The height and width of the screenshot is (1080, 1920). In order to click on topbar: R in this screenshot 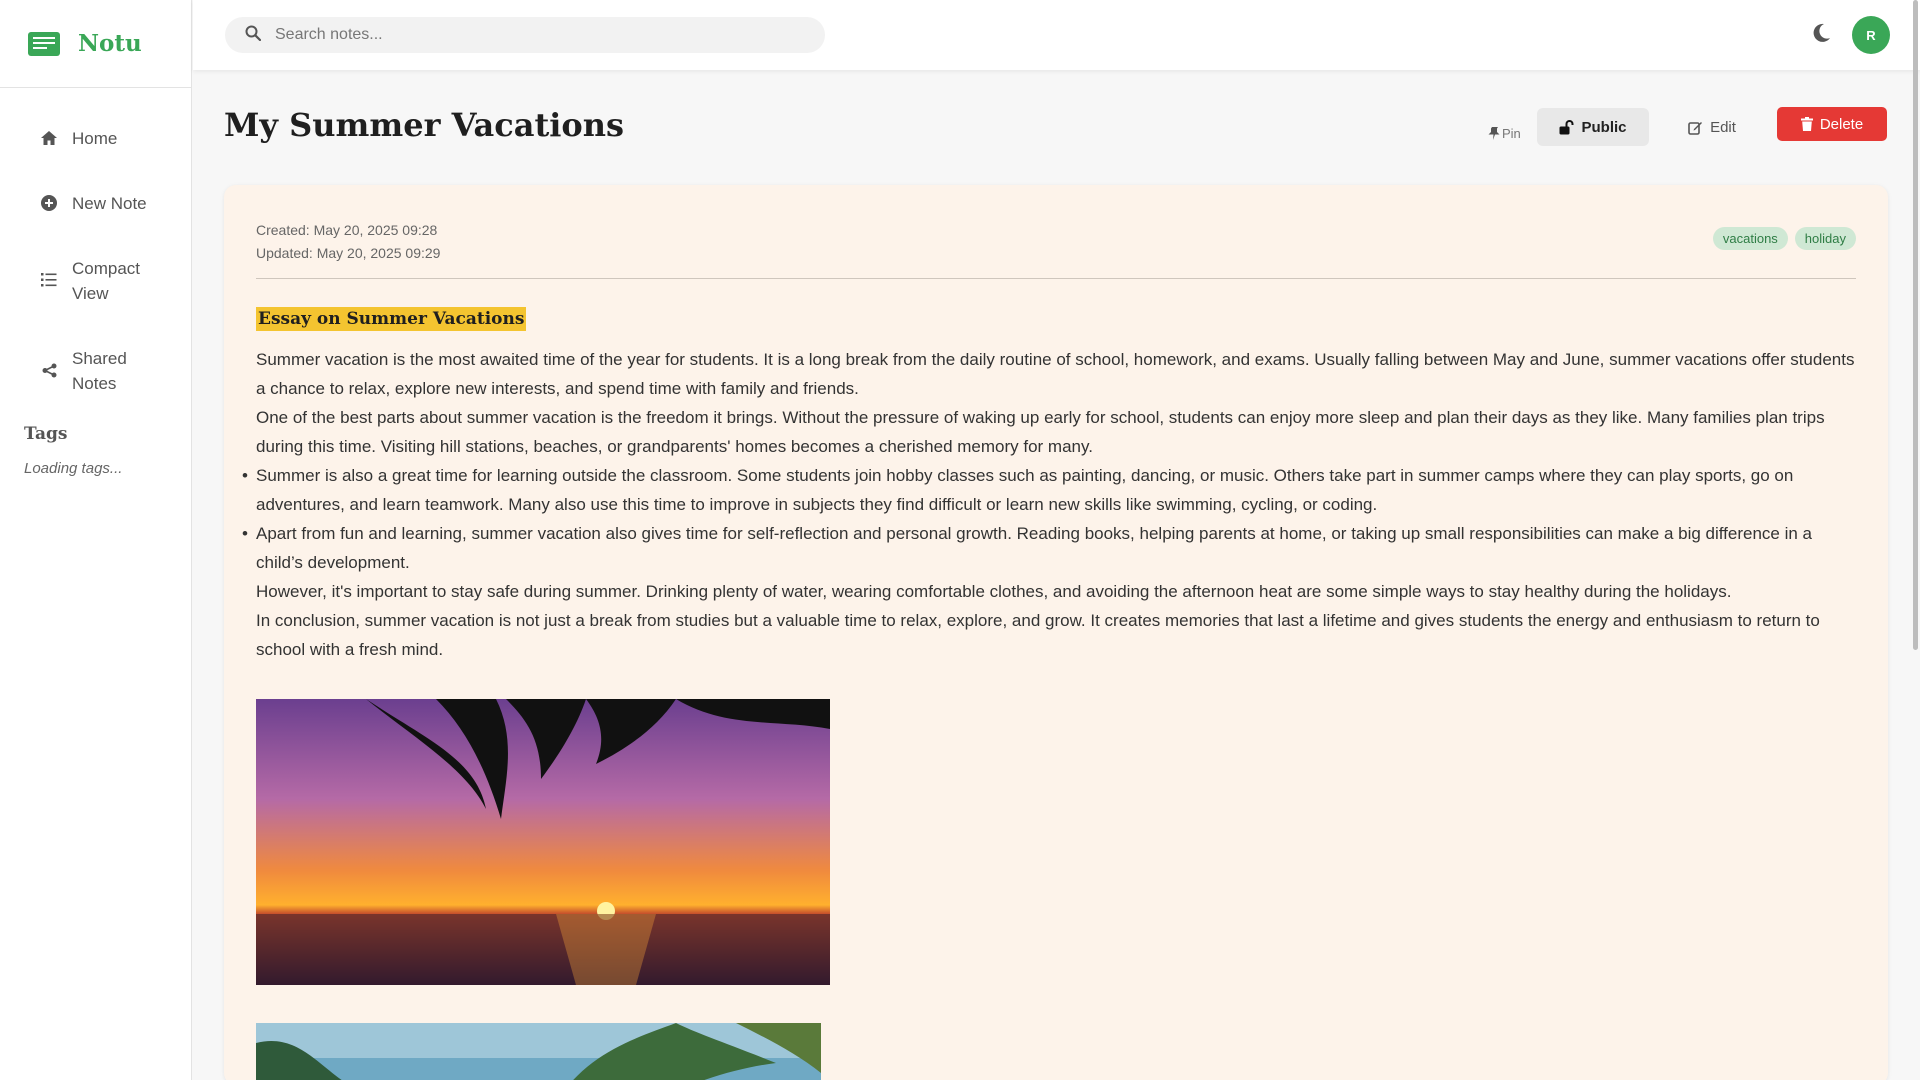, I will do `click(1056, 35)`.